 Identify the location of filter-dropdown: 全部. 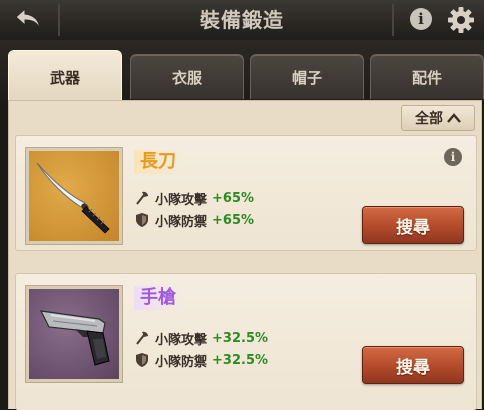
(438, 118).